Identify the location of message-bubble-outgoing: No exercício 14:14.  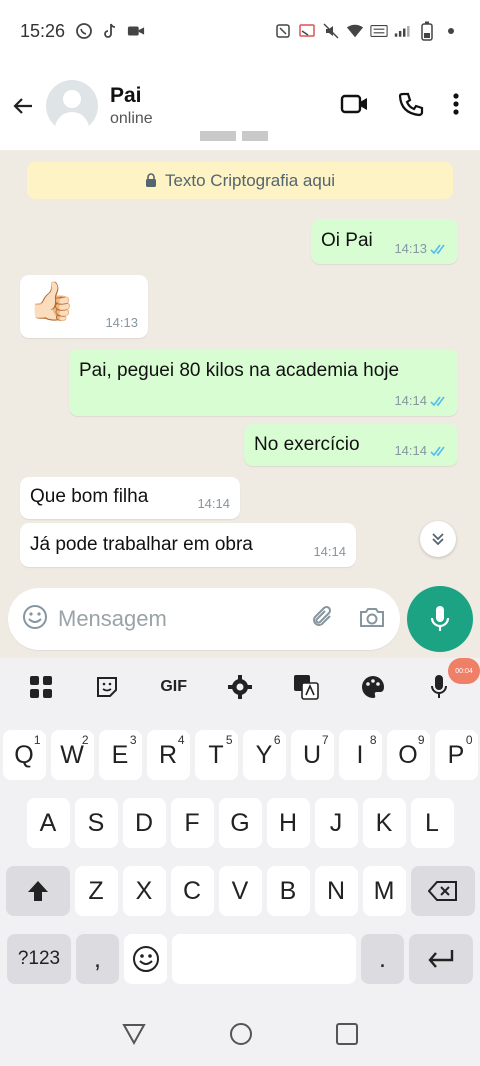
(351, 445).